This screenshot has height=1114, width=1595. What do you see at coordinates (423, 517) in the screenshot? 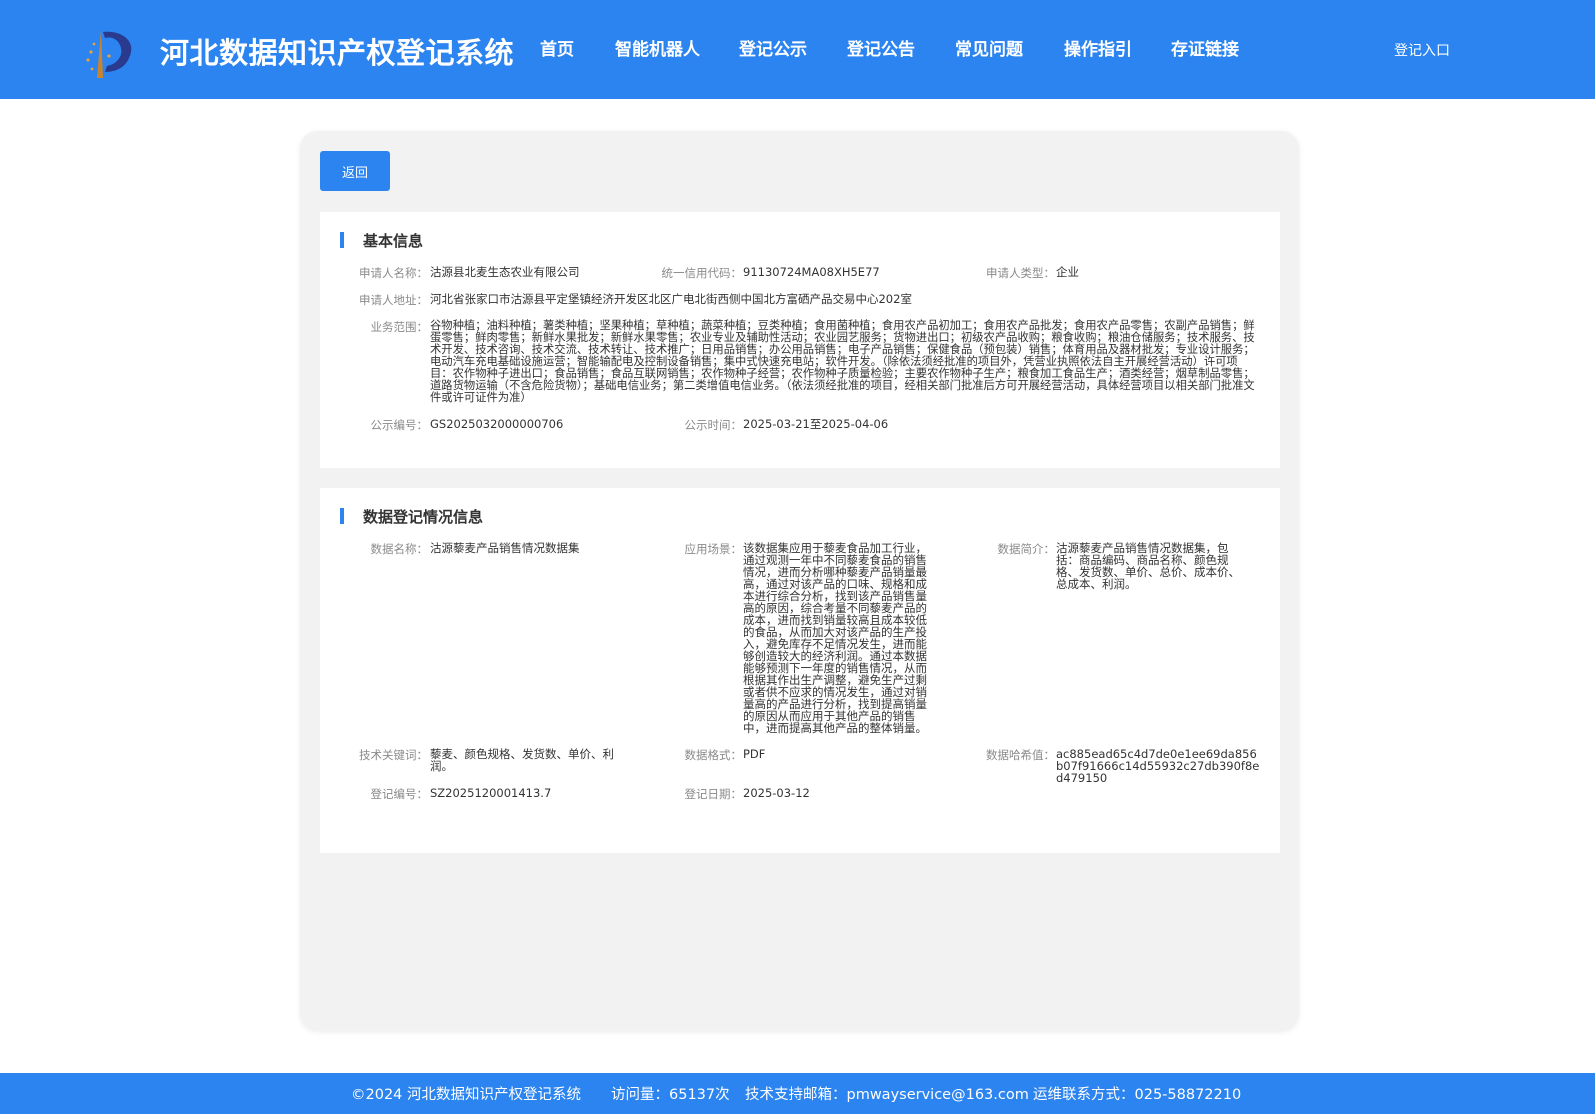
I see `data-registration-title: 数据登记情况信息` at bounding box center [423, 517].